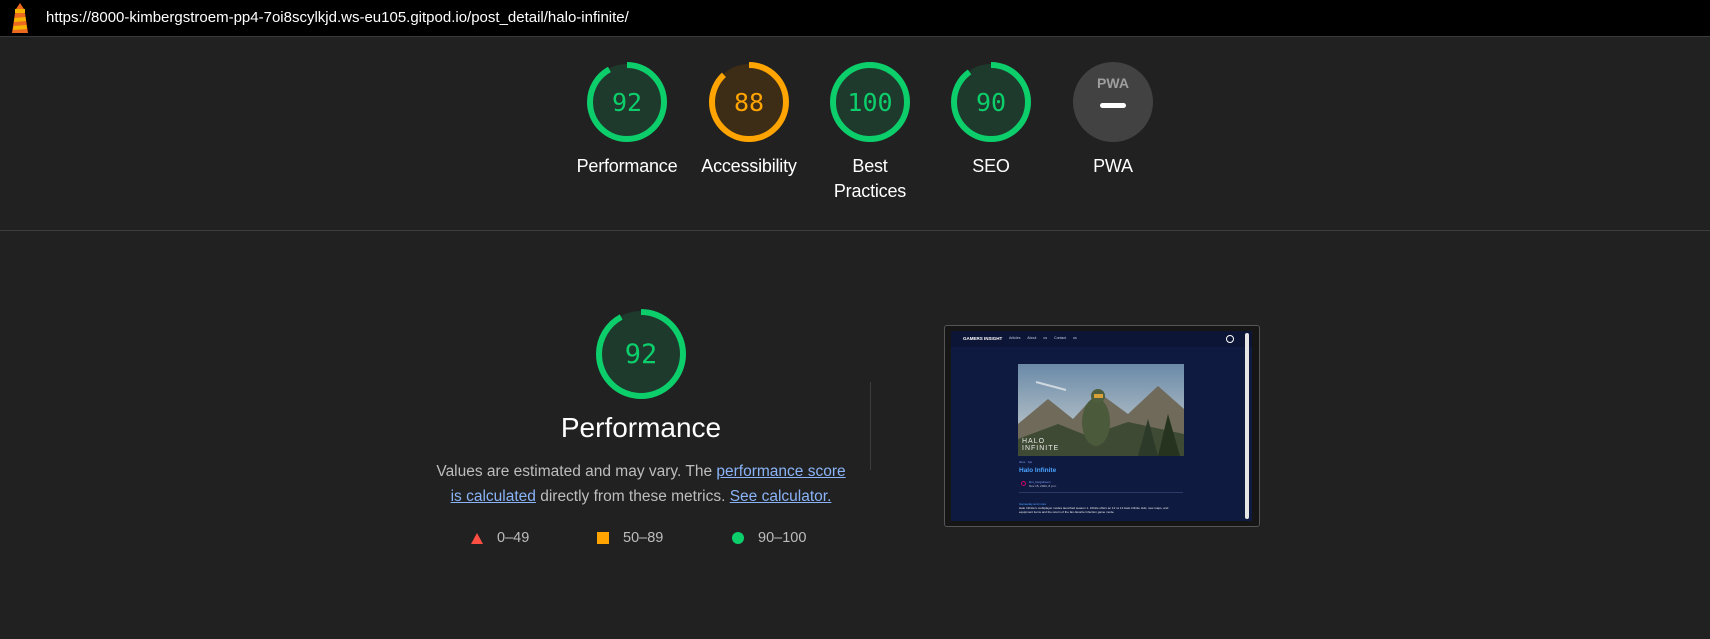 This screenshot has height=639, width=1710. I want to click on best-practices-gauge-icon: 100, so click(870, 102).